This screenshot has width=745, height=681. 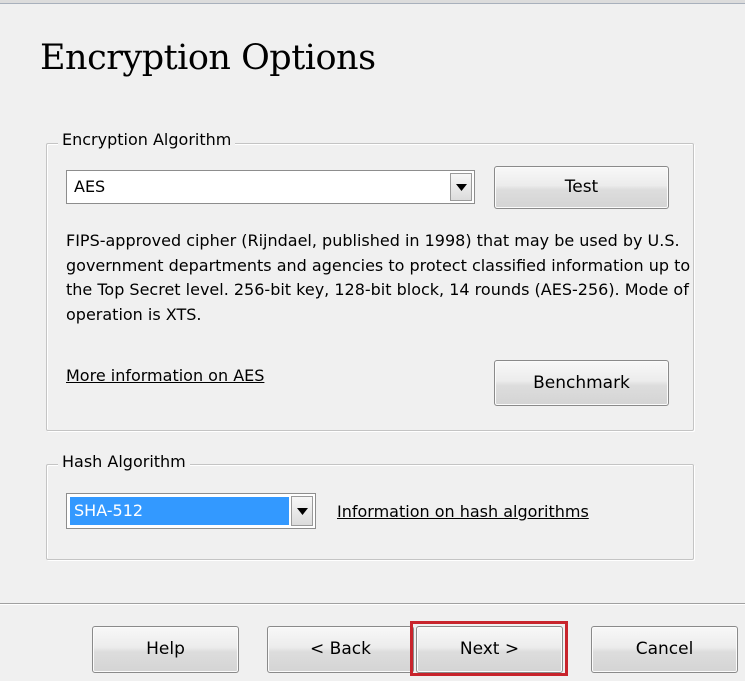 What do you see at coordinates (90, 186) in the screenshot?
I see `encryption-algorithm-value: AES` at bounding box center [90, 186].